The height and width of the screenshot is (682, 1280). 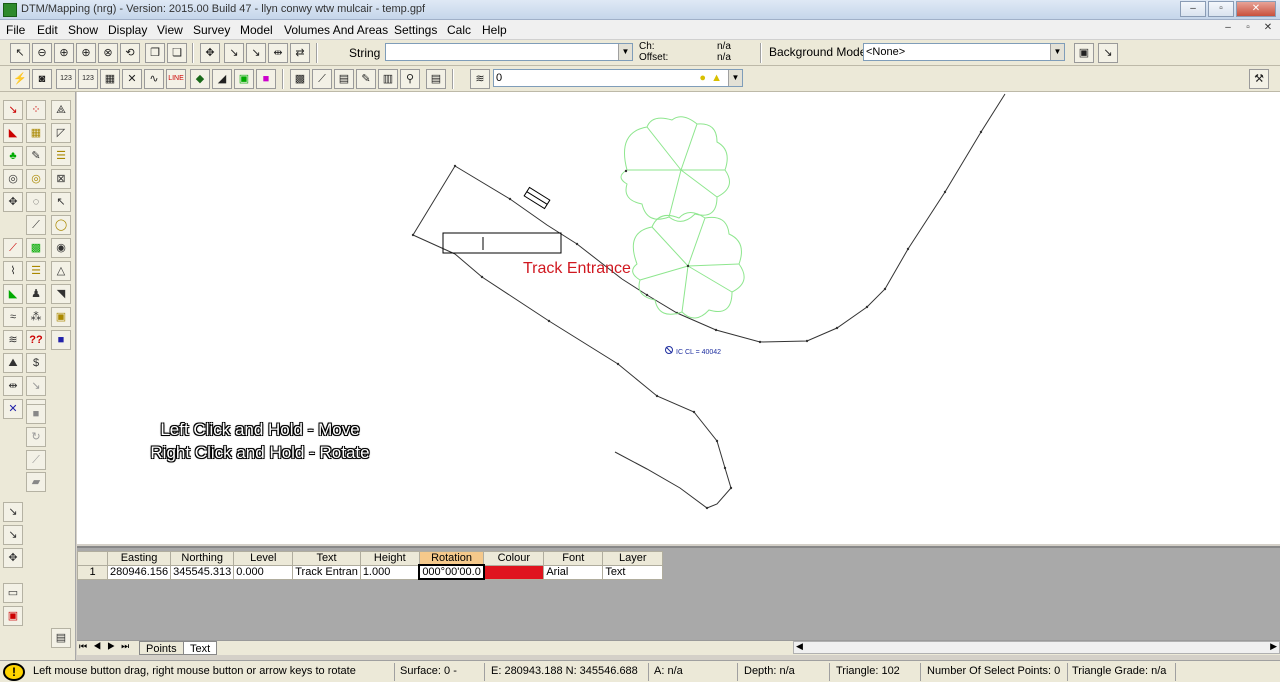 What do you see at coordinates (415, 30) in the screenshot?
I see `menu-settings: Settings` at bounding box center [415, 30].